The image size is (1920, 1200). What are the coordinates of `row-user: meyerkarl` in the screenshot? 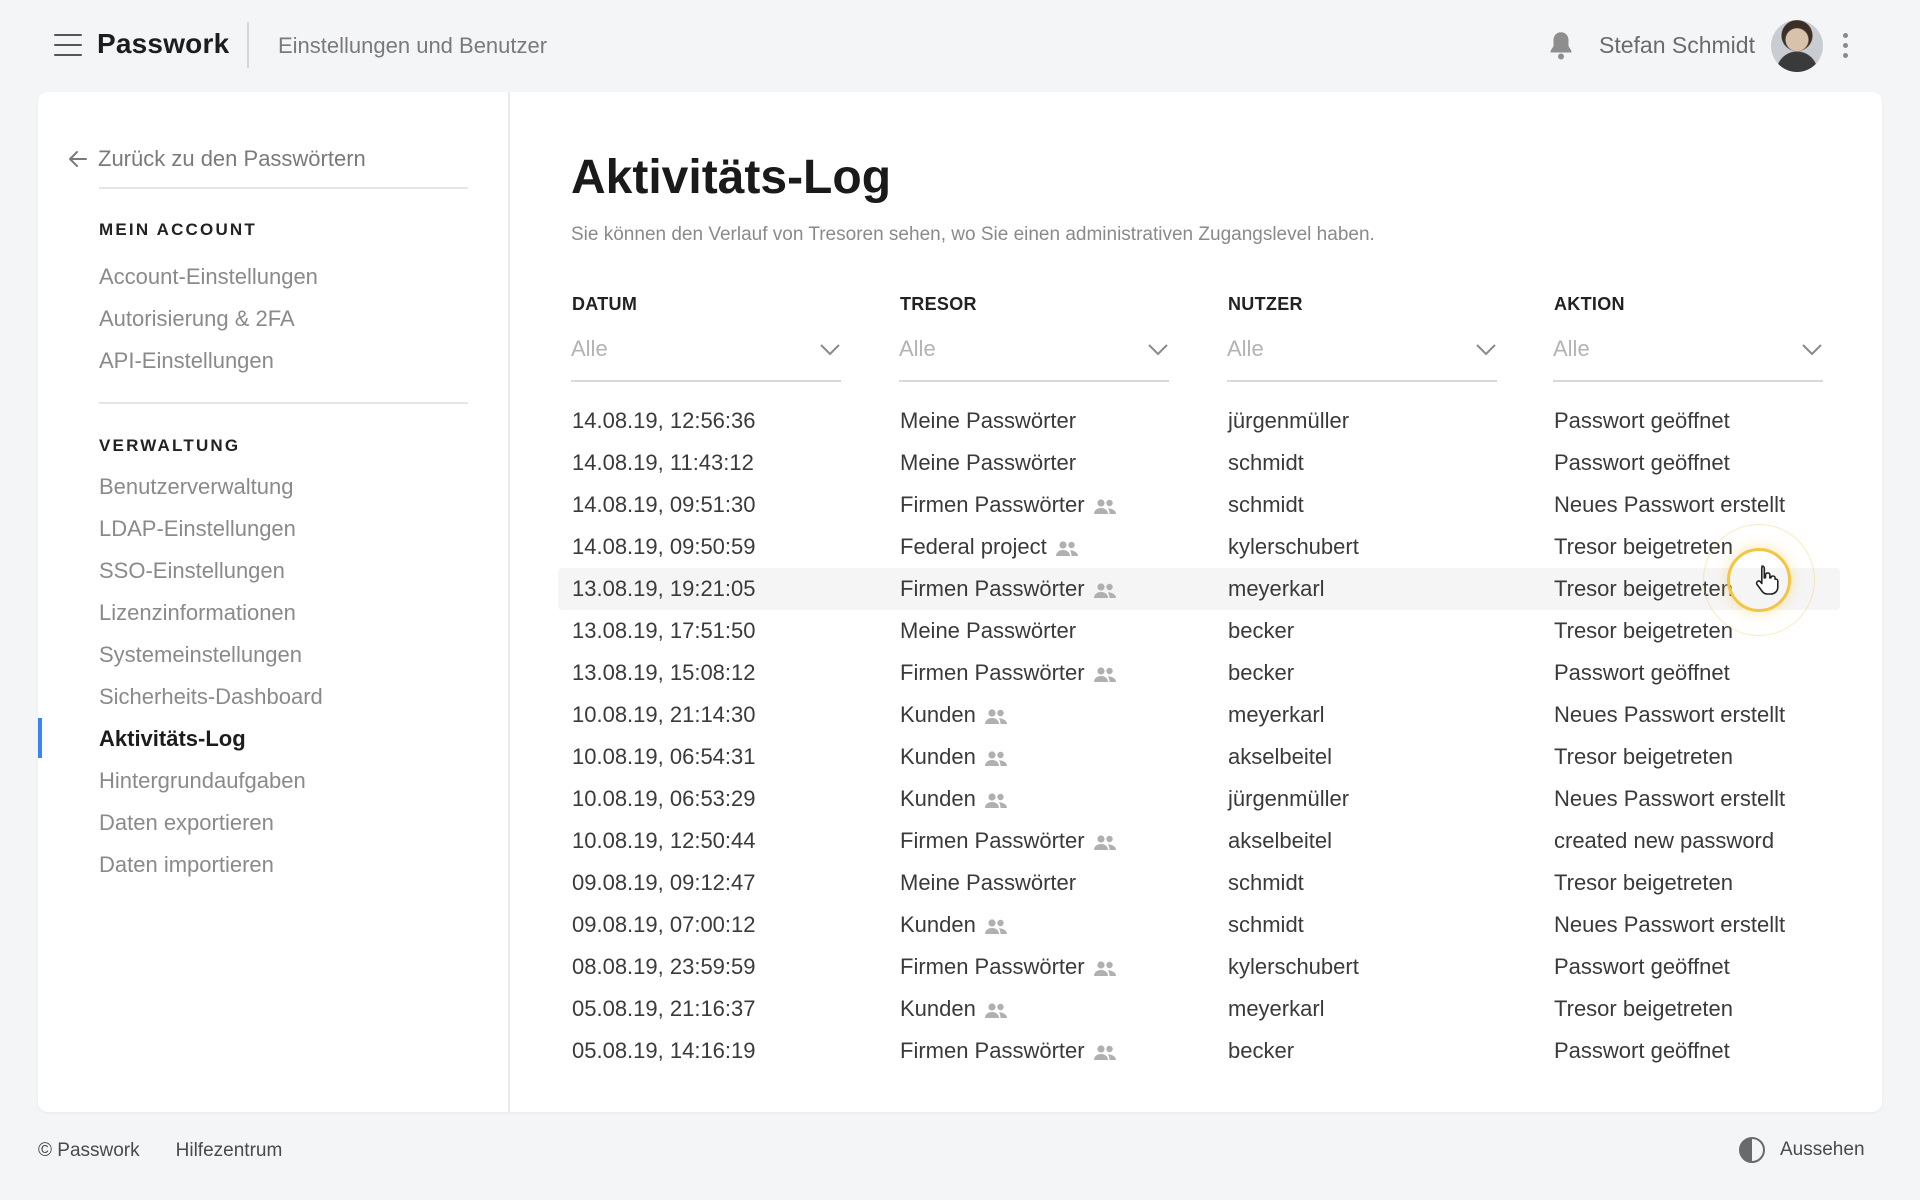 It's located at (1276, 589).